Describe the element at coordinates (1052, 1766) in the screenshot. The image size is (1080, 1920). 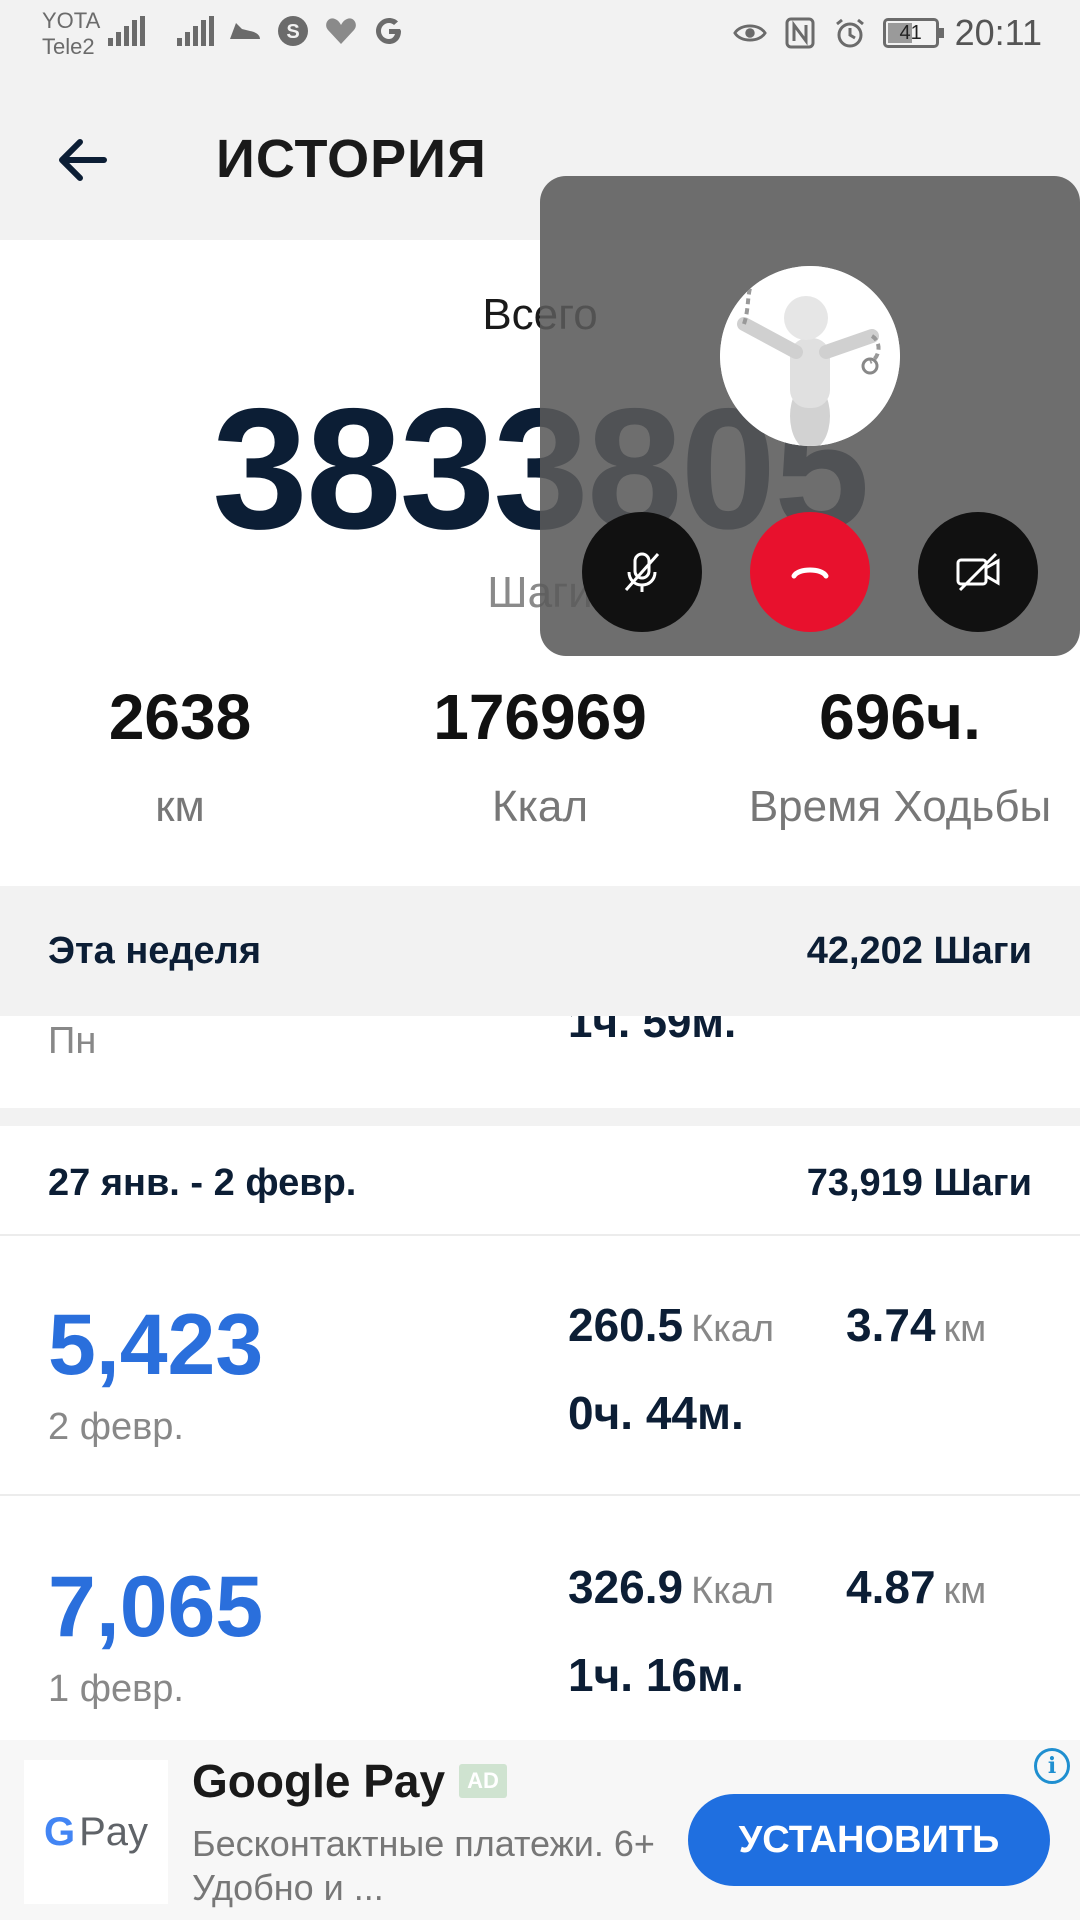
I see `info-icon: i` at that location.